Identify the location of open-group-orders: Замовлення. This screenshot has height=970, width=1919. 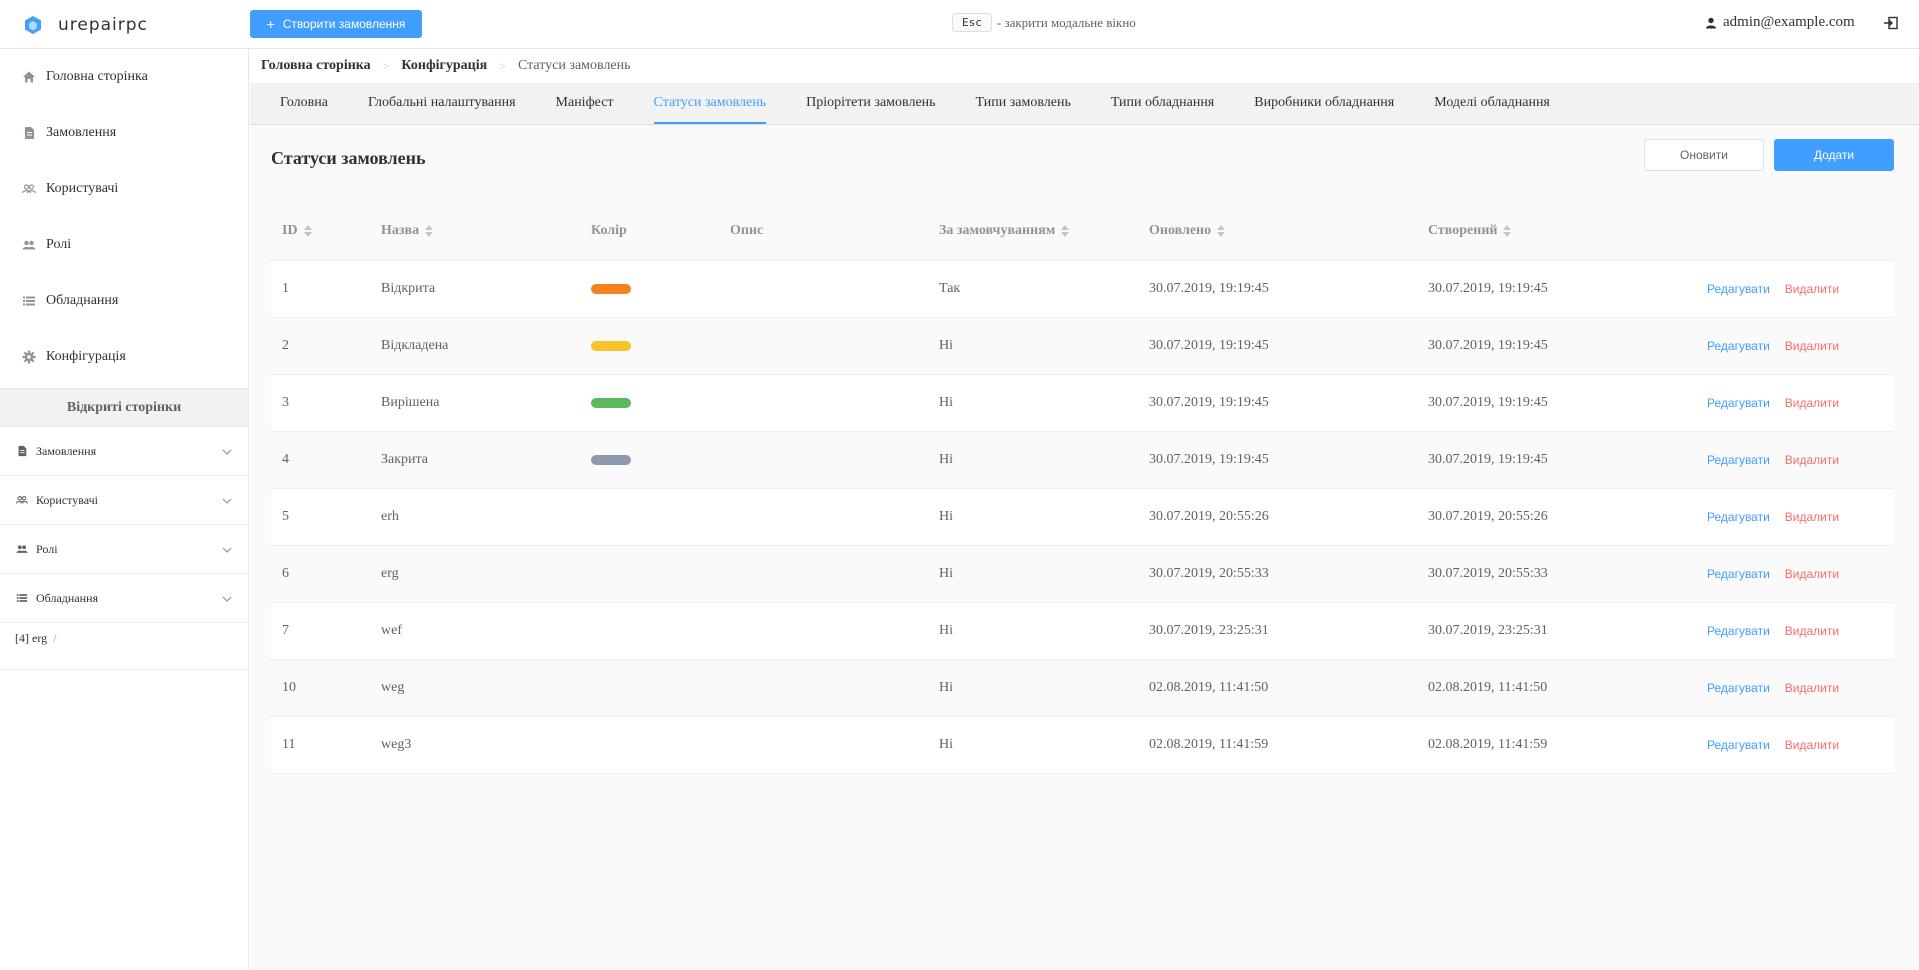
(124, 451).